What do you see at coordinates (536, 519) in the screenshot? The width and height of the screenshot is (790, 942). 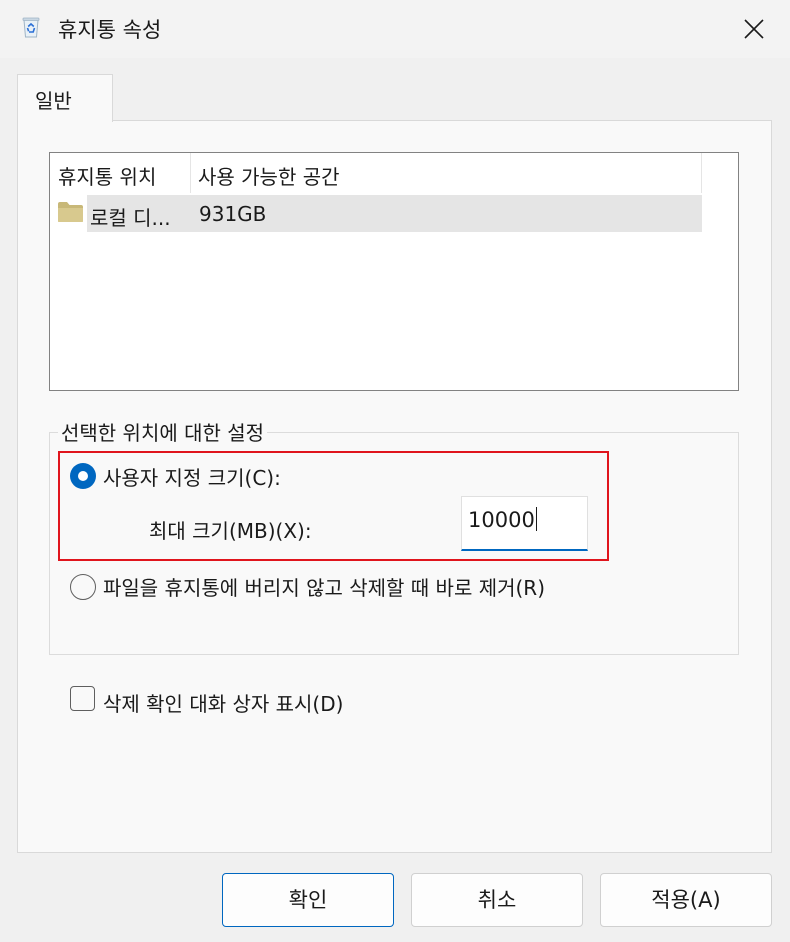 I see `text-caret` at bounding box center [536, 519].